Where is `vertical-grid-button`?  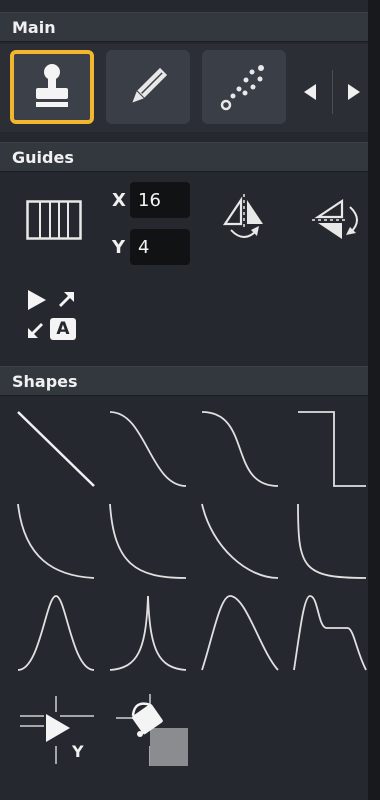 vertical-grid-button is located at coordinates (54, 220).